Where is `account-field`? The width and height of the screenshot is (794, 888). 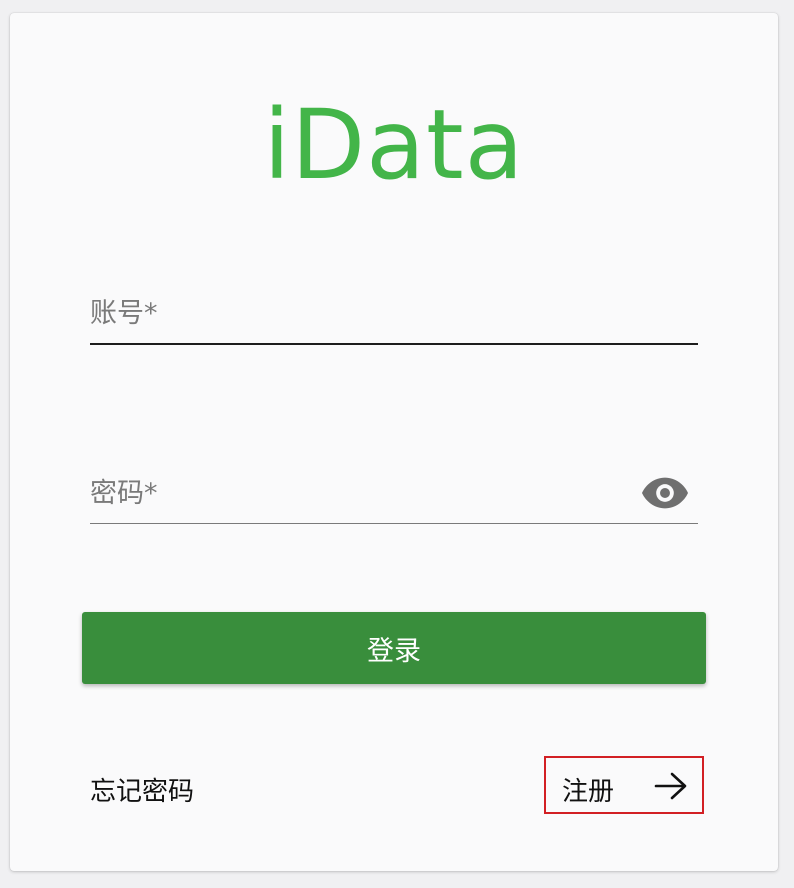
account-field is located at coordinates (394, 315).